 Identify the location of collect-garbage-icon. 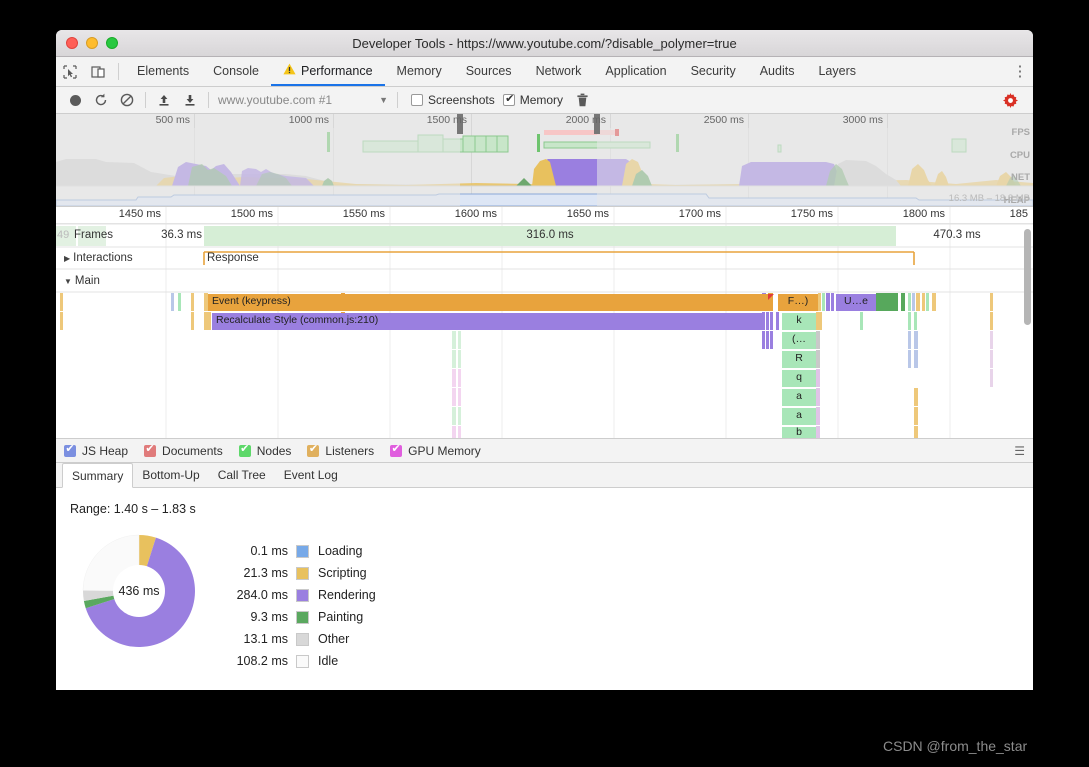
(582, 100).